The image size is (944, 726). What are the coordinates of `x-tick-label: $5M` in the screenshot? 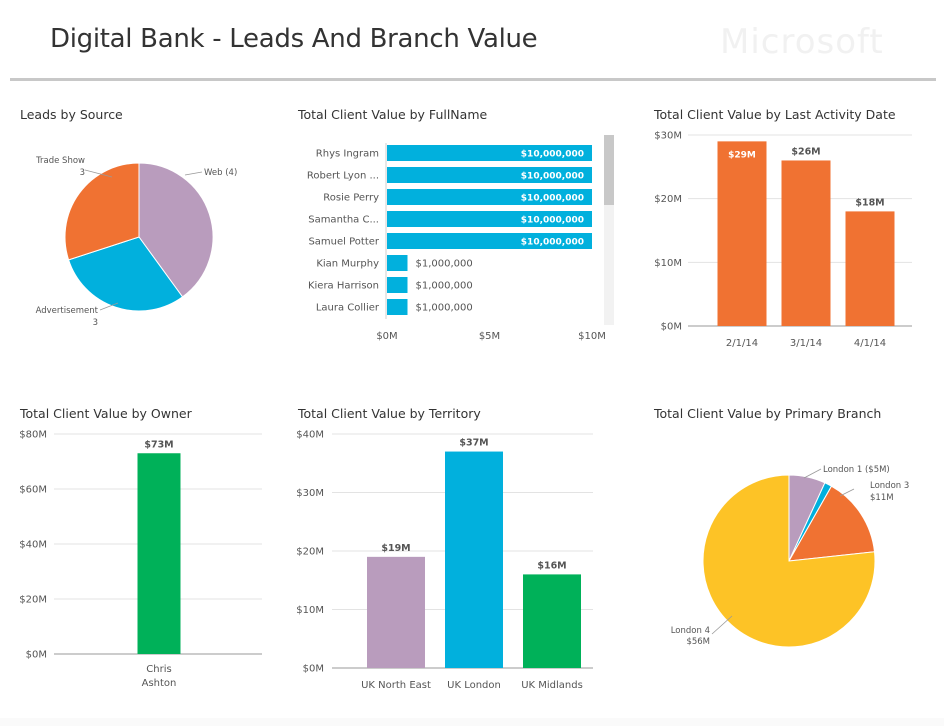 It's located at (489, 336).